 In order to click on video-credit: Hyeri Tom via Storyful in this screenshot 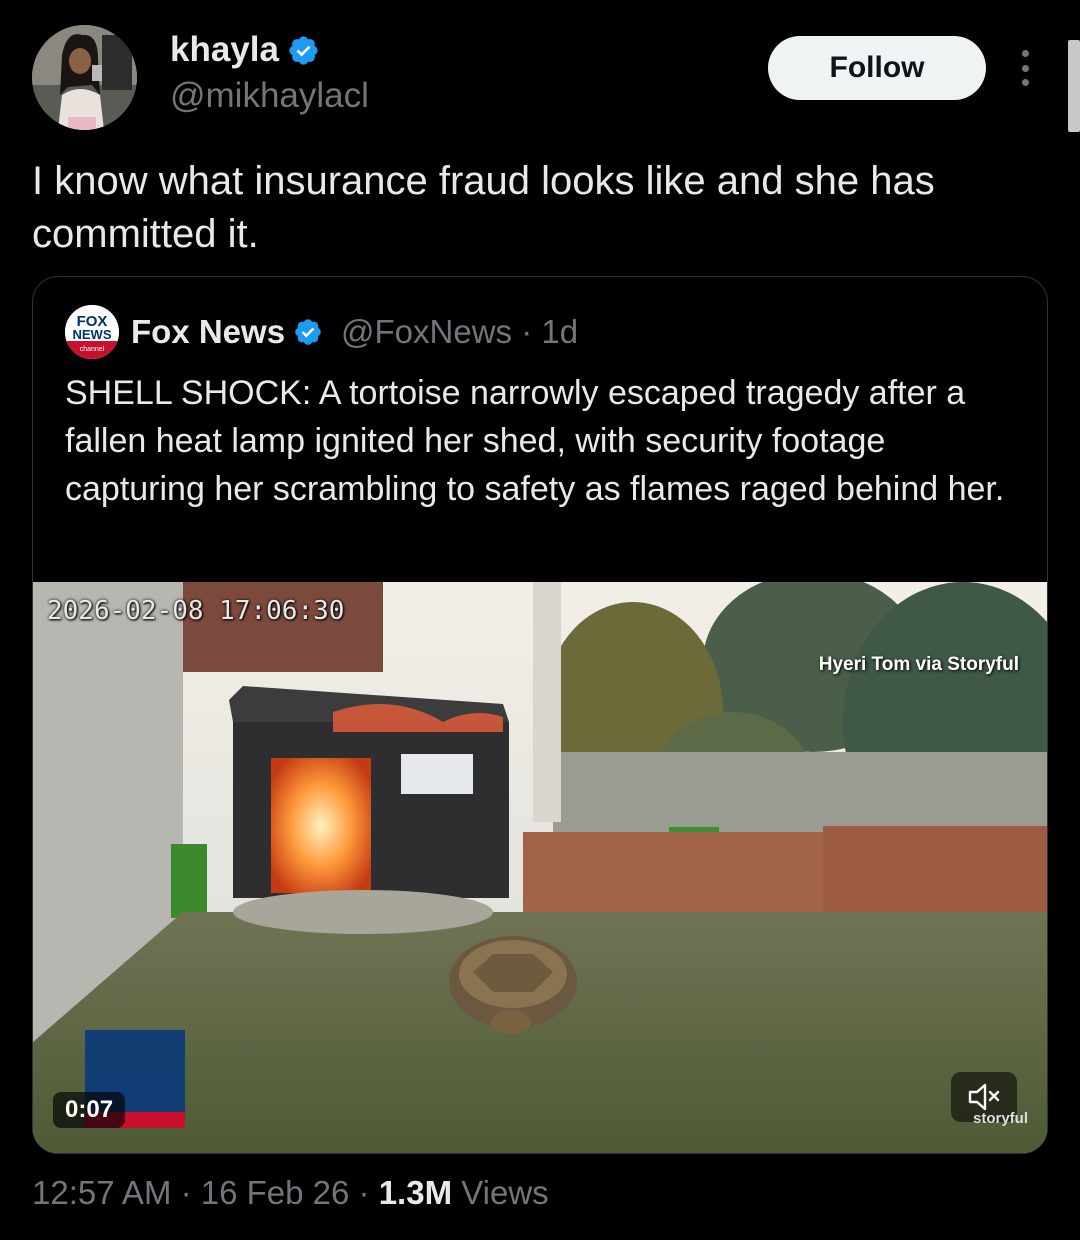, I will do `click(918, 664)`.